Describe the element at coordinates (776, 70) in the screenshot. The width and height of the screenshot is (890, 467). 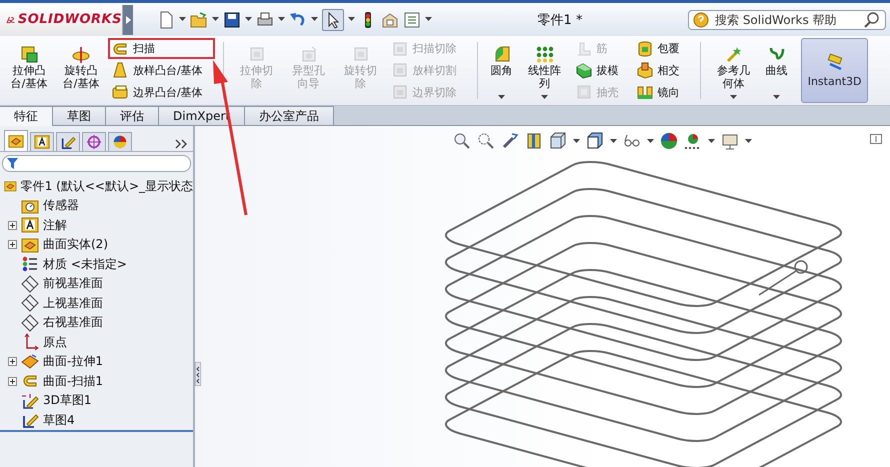
I see `ribbon-button: 曲线` at that location.